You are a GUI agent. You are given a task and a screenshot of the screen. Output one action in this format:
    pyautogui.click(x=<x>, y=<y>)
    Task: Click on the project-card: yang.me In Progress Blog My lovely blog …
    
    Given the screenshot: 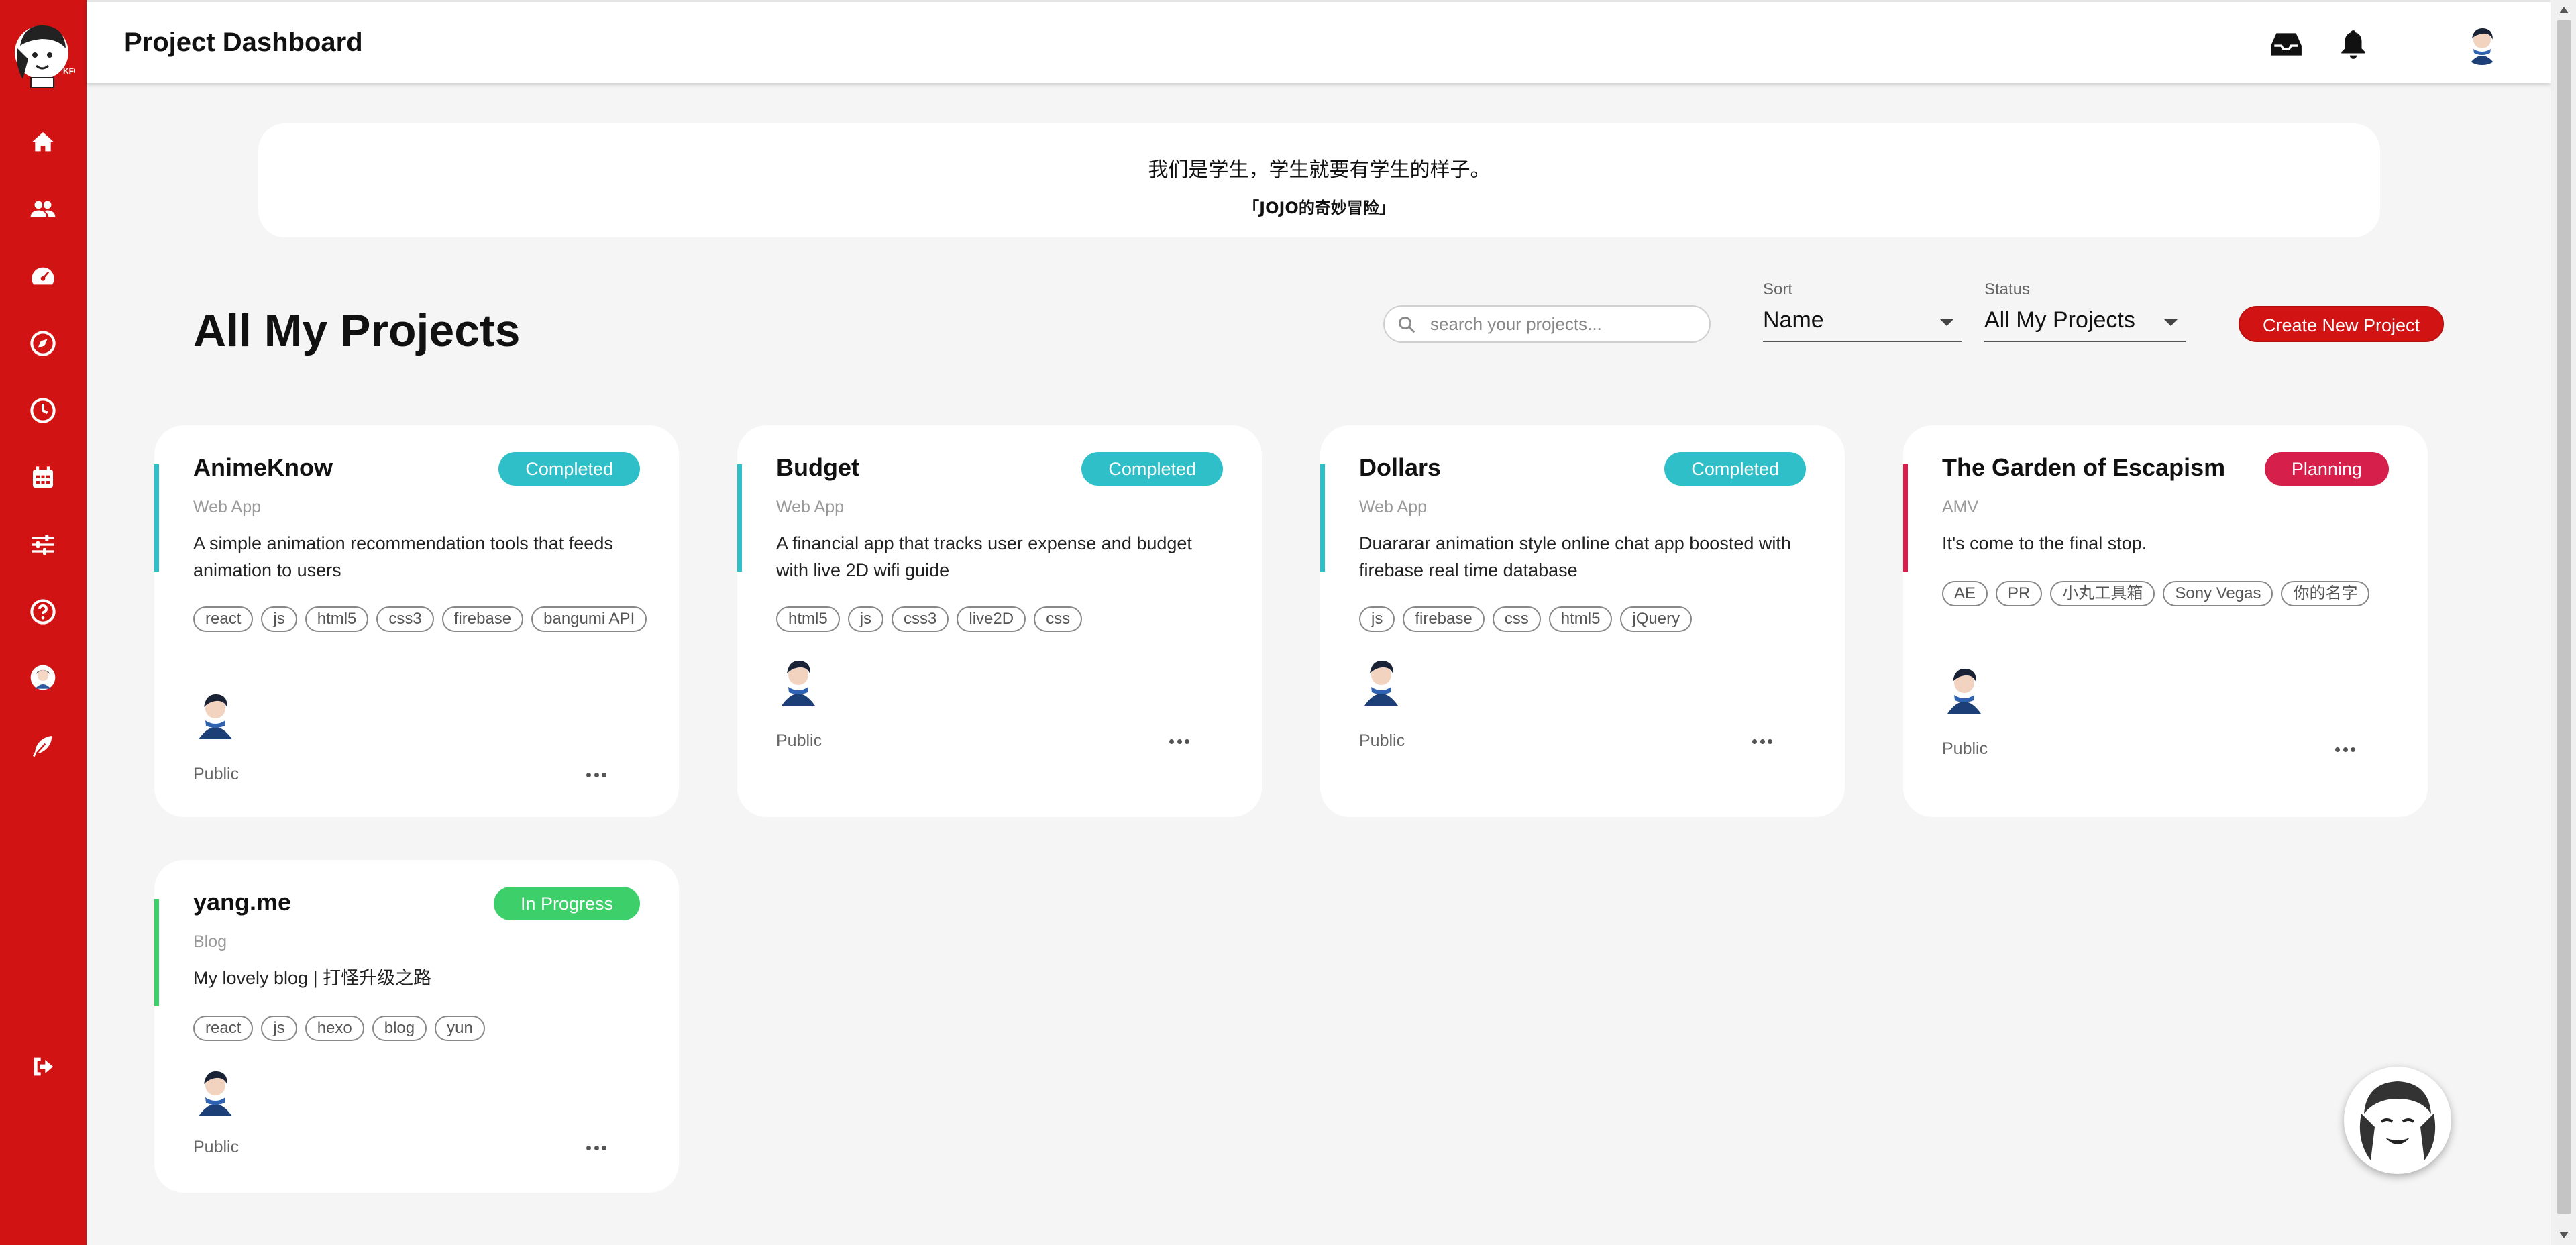 What is the action you would take?
    pyautogui.click(x=416, y=1026)
    